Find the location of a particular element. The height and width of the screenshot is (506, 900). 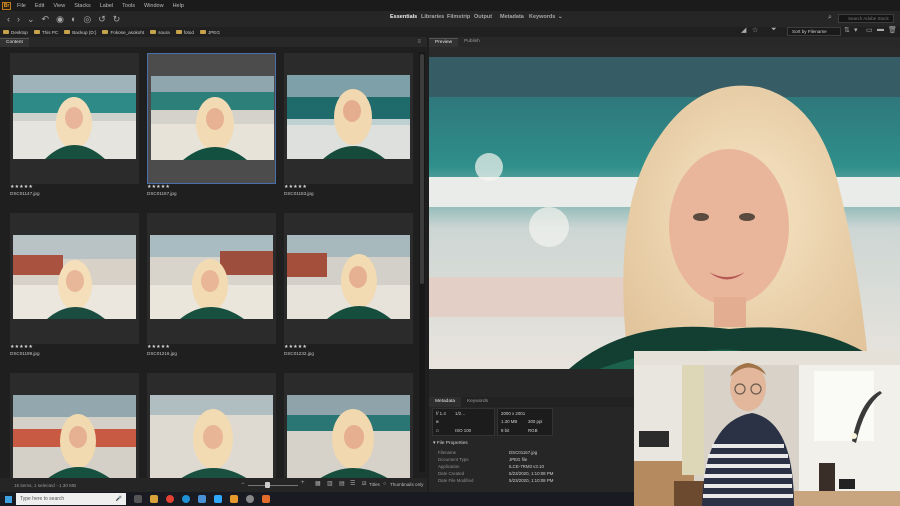

search-input: Search Adobe Stock is located at coordinates (866, 18).